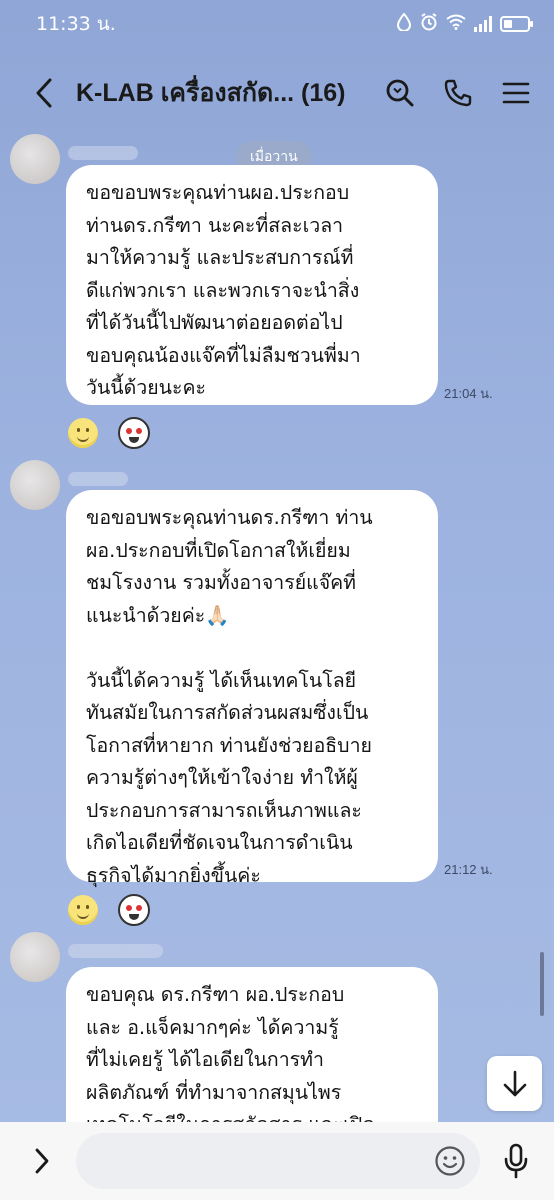  I want to click on message-input, so click(264, 1161).